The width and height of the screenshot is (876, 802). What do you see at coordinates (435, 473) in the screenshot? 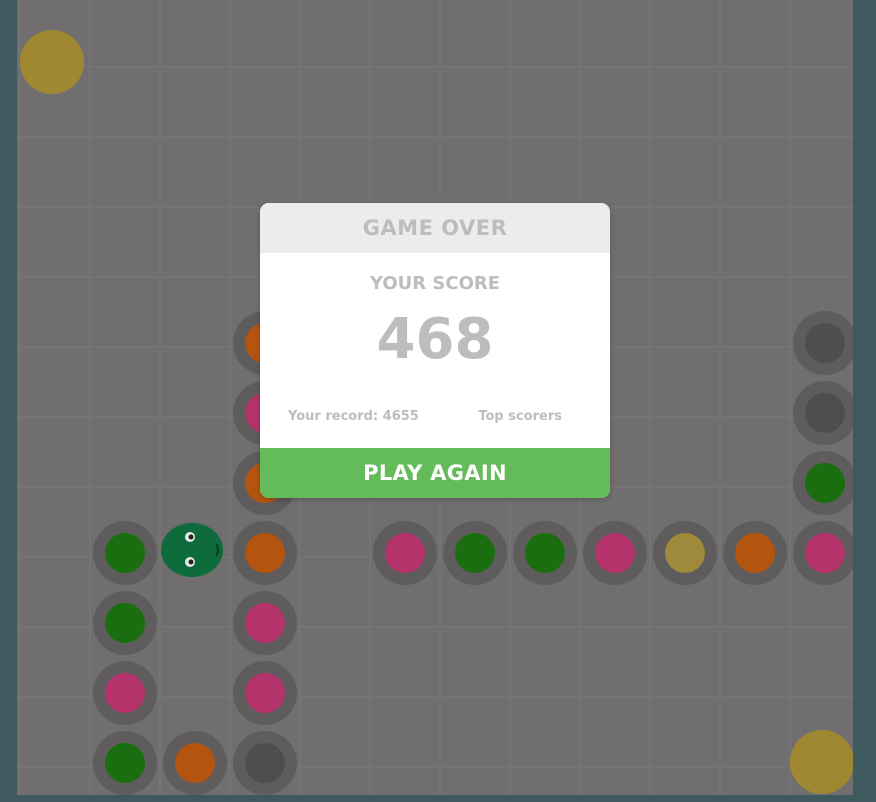
I see `play-again-button: PLAY AGAIN` at bounding box center [435, 473].